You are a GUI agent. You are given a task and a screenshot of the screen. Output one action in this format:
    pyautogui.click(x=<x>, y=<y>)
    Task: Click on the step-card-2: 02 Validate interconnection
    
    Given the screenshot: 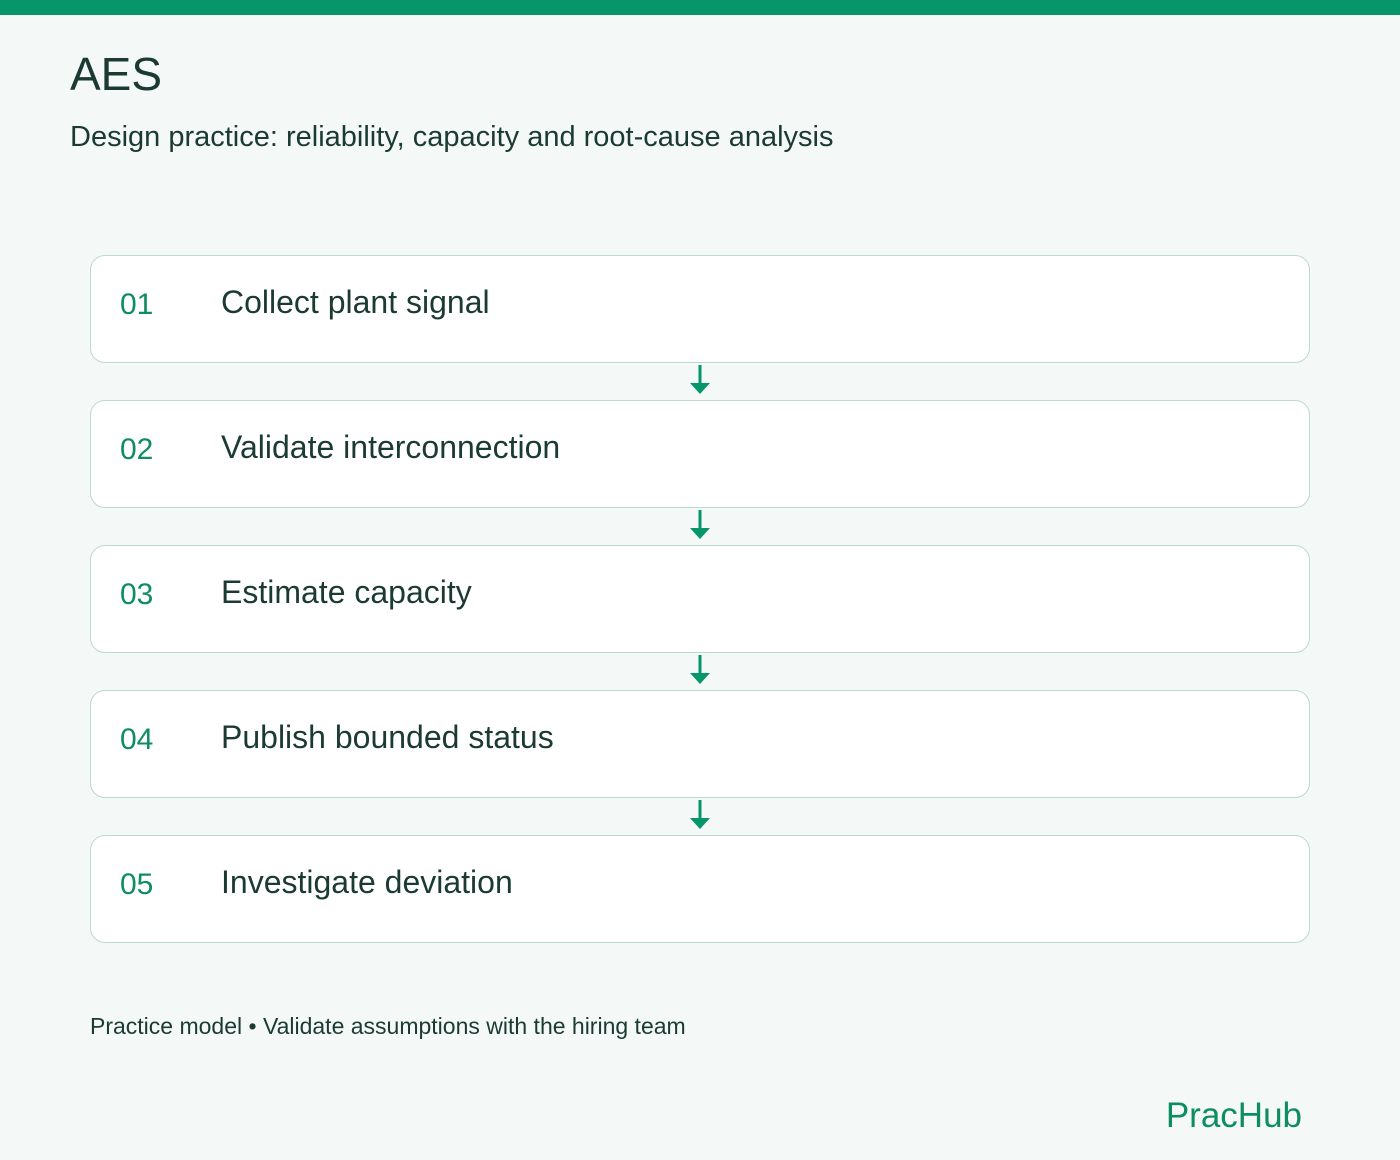 What is the action you would take?
    pyautogui.click(x=700, y=454)
    